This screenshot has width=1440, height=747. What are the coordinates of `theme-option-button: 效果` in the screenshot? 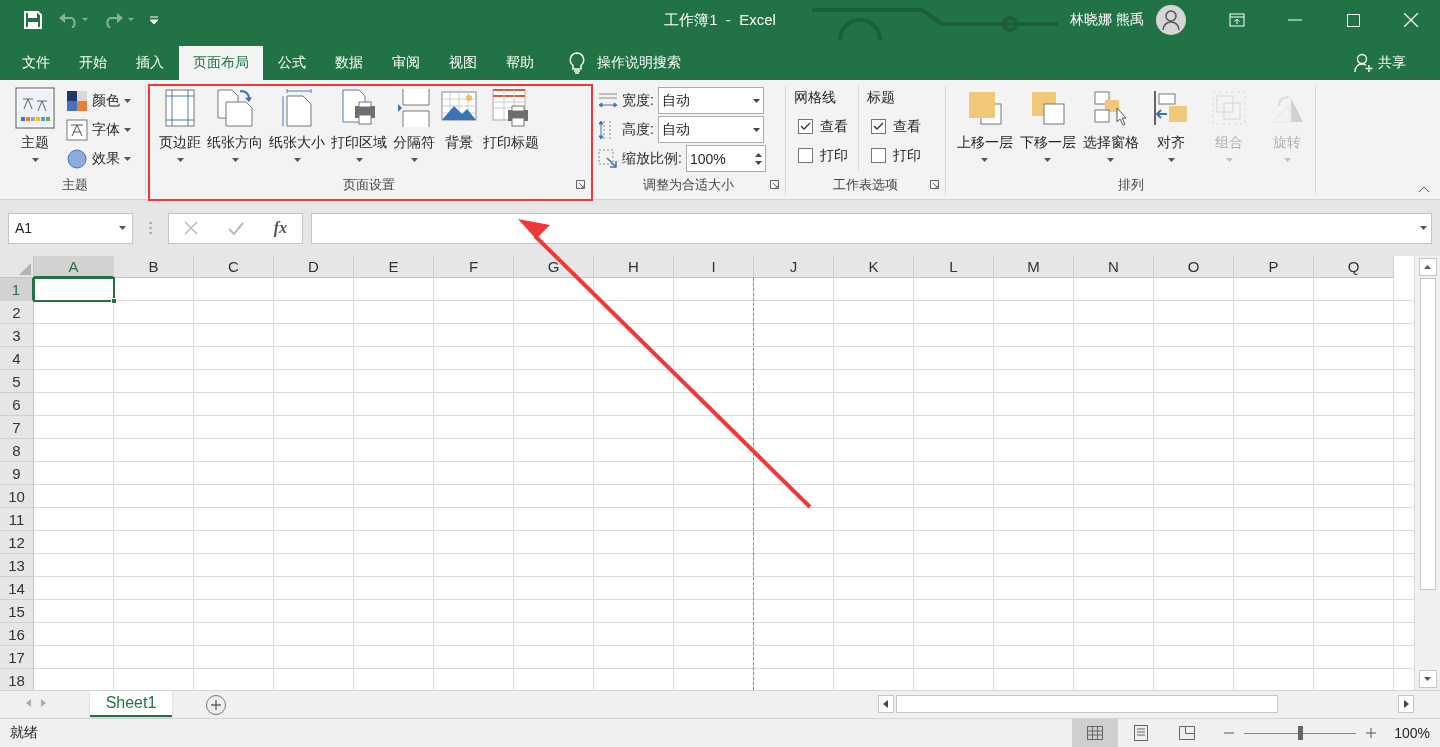 It's located at (98, 158).